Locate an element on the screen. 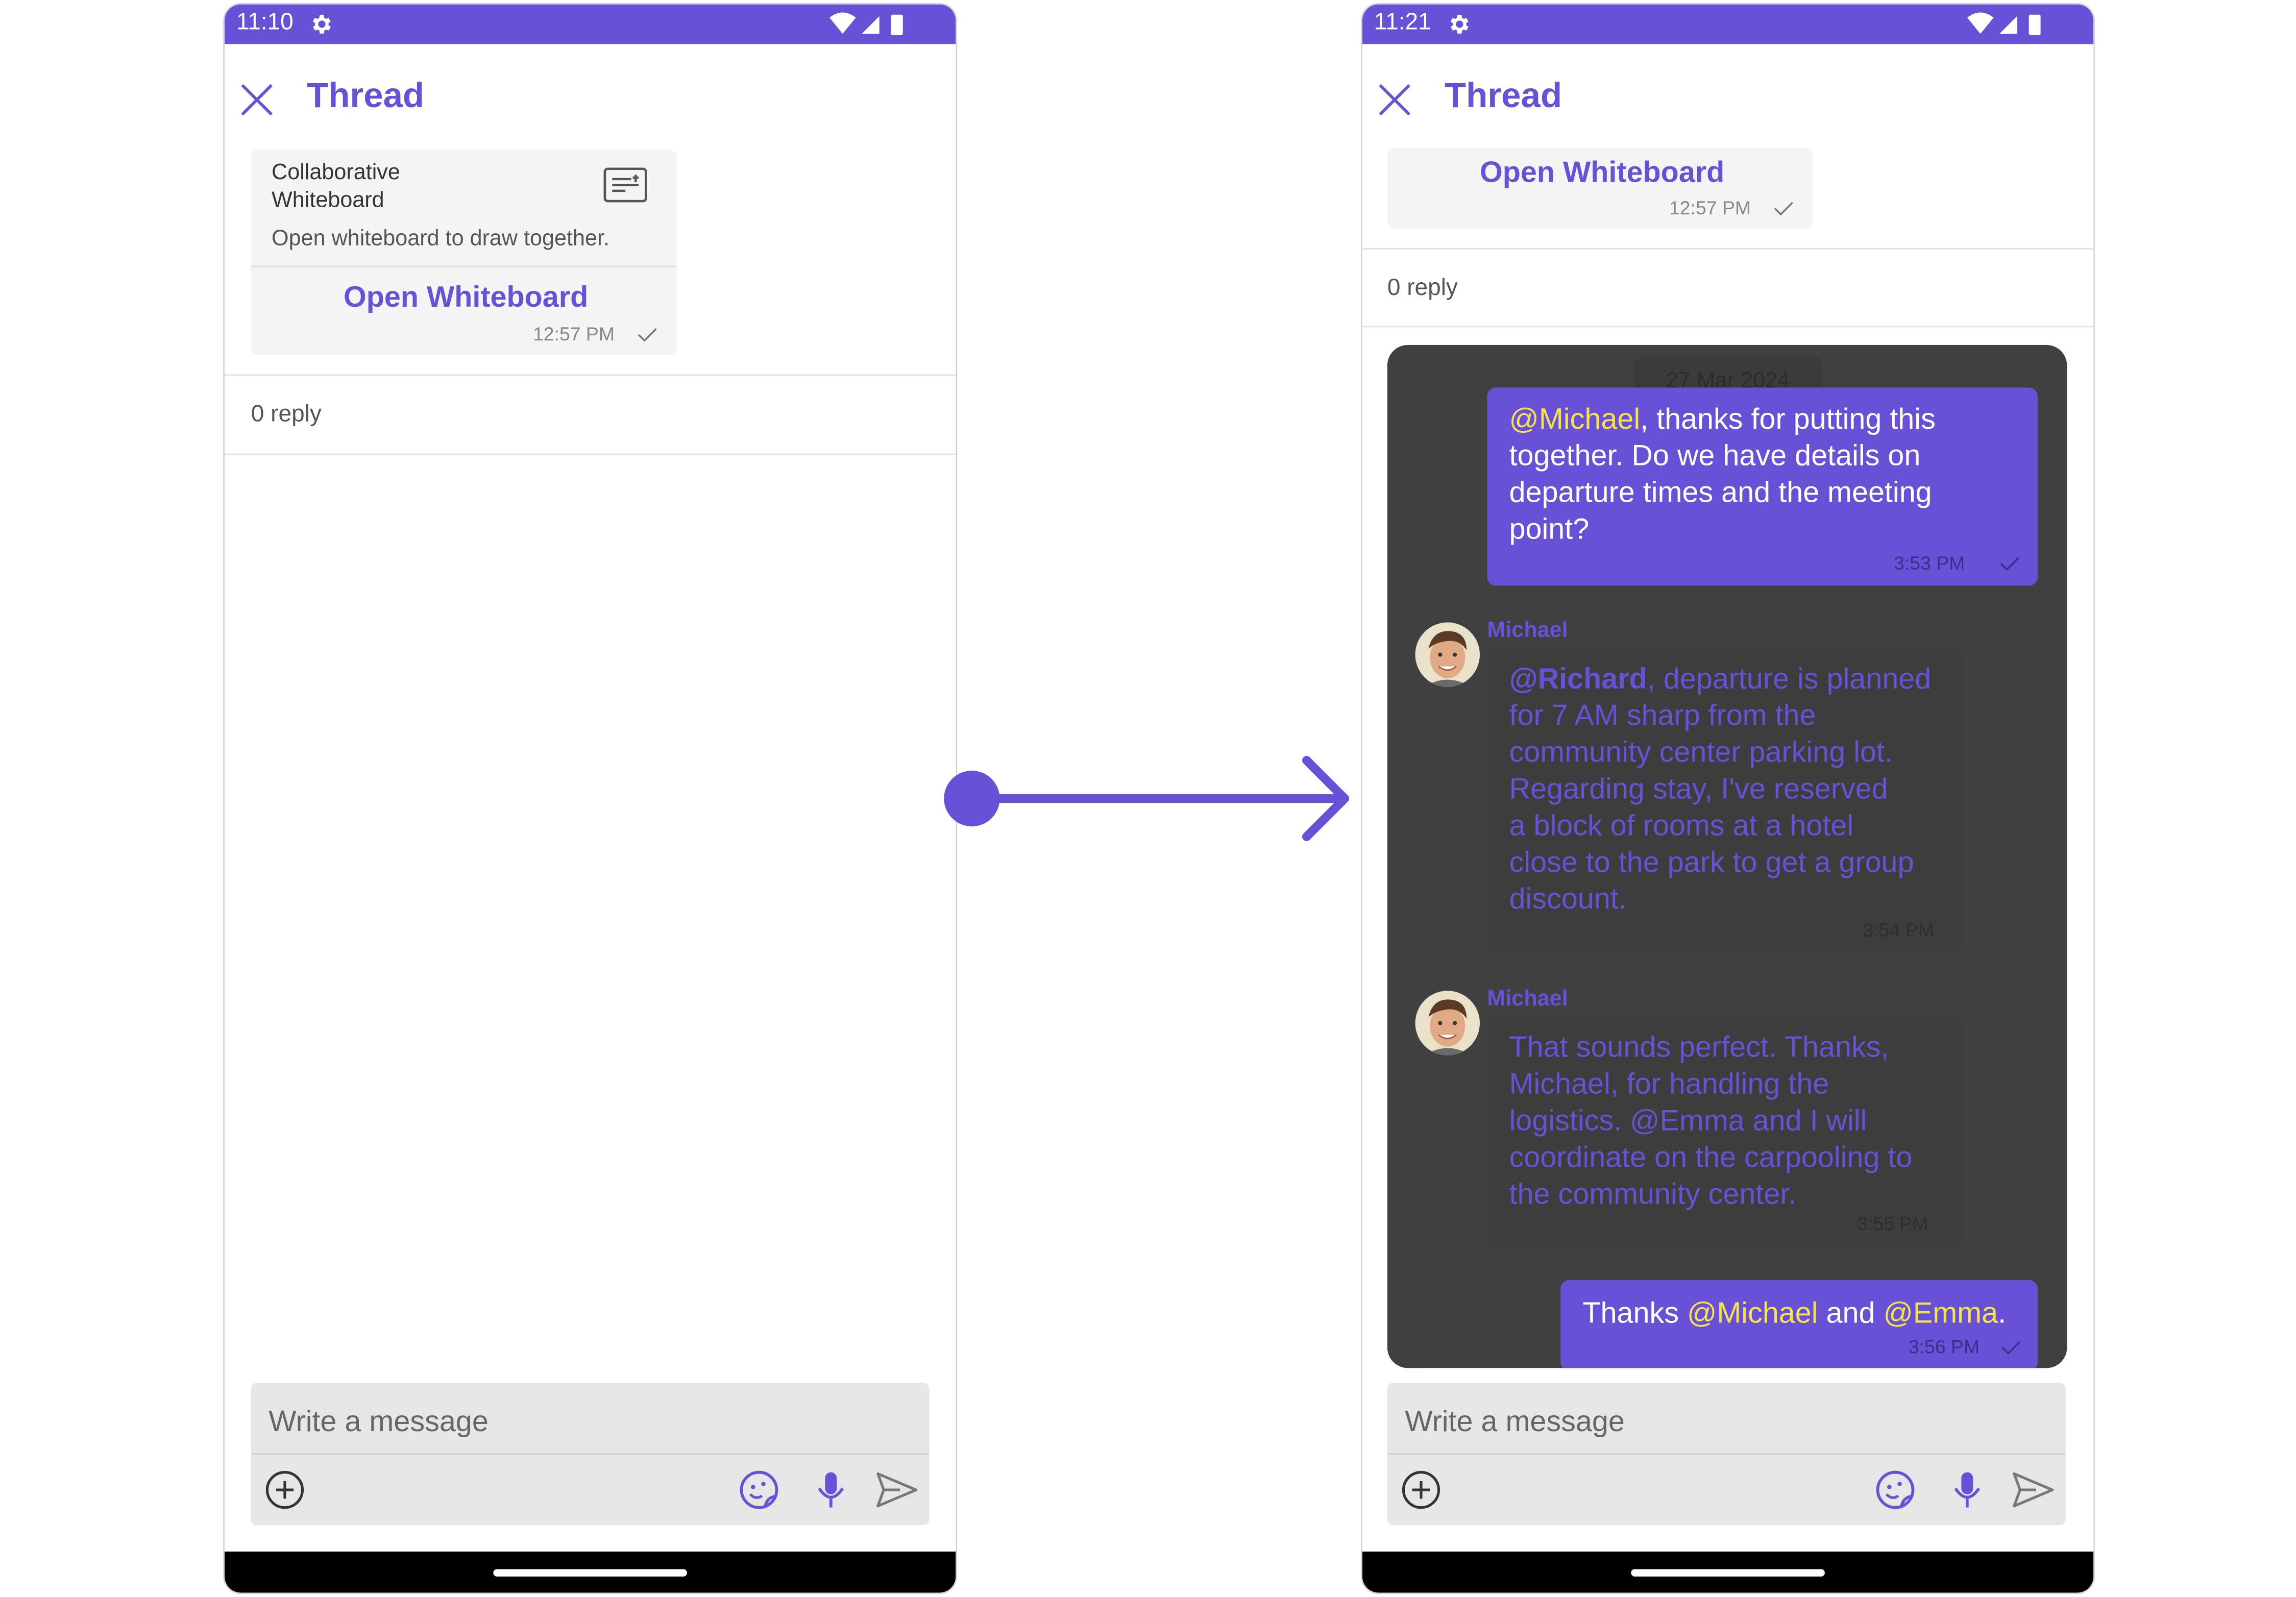 The image size is (2296, 1597). status-bar: 11:10 is located at coordinates (590, 24).